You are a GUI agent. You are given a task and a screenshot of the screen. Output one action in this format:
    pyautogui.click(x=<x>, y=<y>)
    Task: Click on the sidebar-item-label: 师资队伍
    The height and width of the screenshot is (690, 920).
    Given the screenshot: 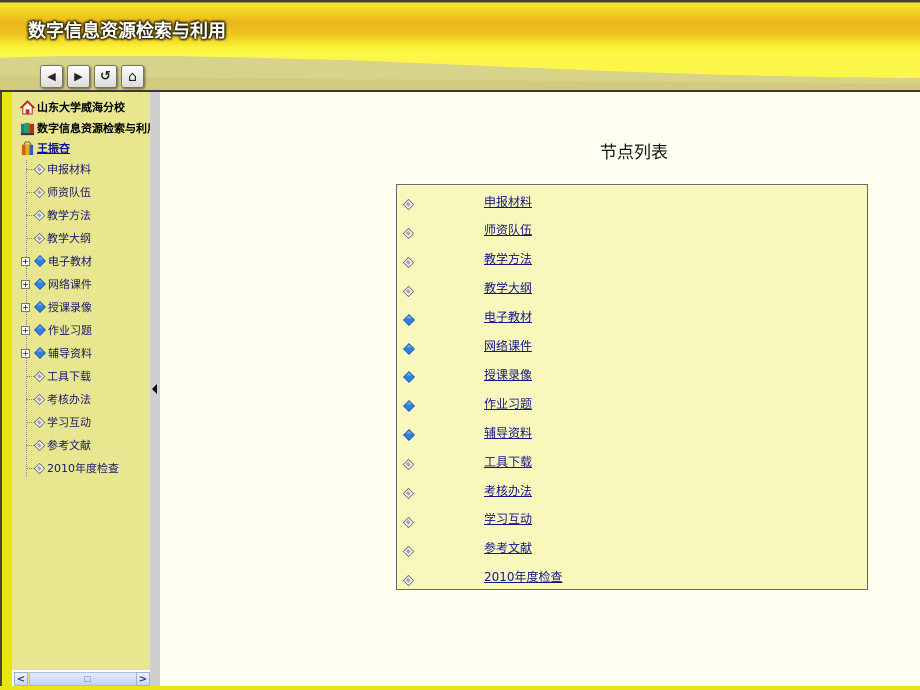 What is the action you would take?
    pyautogui.click(x=69, y=192)
    